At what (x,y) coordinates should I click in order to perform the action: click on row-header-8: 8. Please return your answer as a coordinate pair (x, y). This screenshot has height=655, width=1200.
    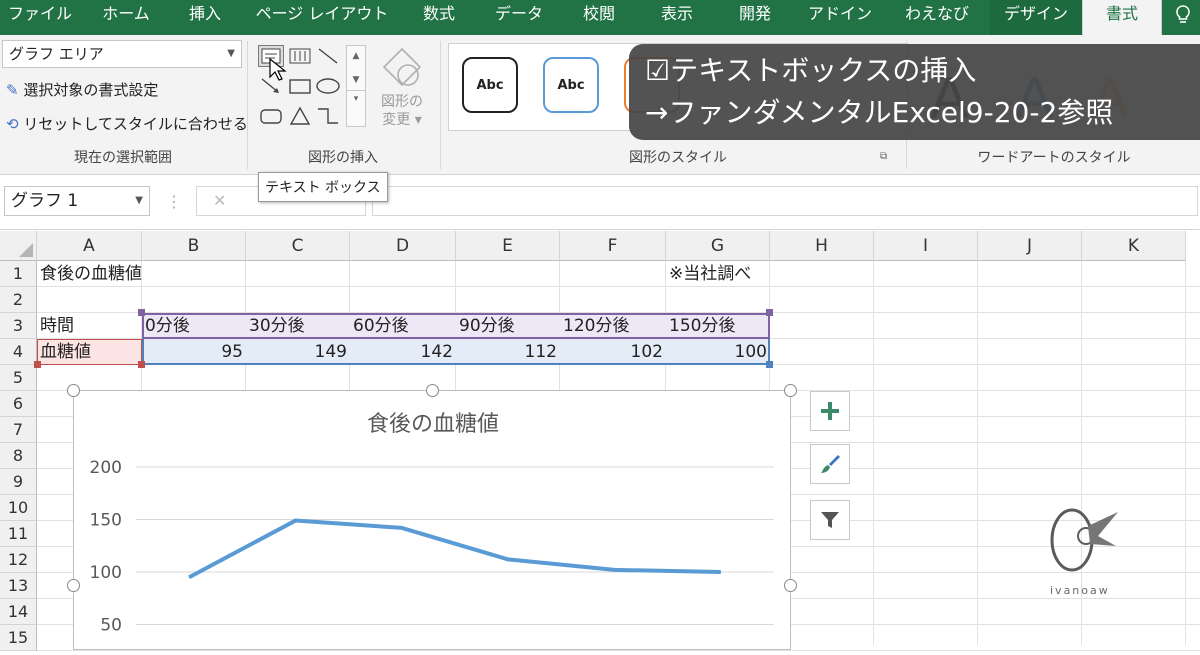
    Looking at the image, I should click on (18, 456).